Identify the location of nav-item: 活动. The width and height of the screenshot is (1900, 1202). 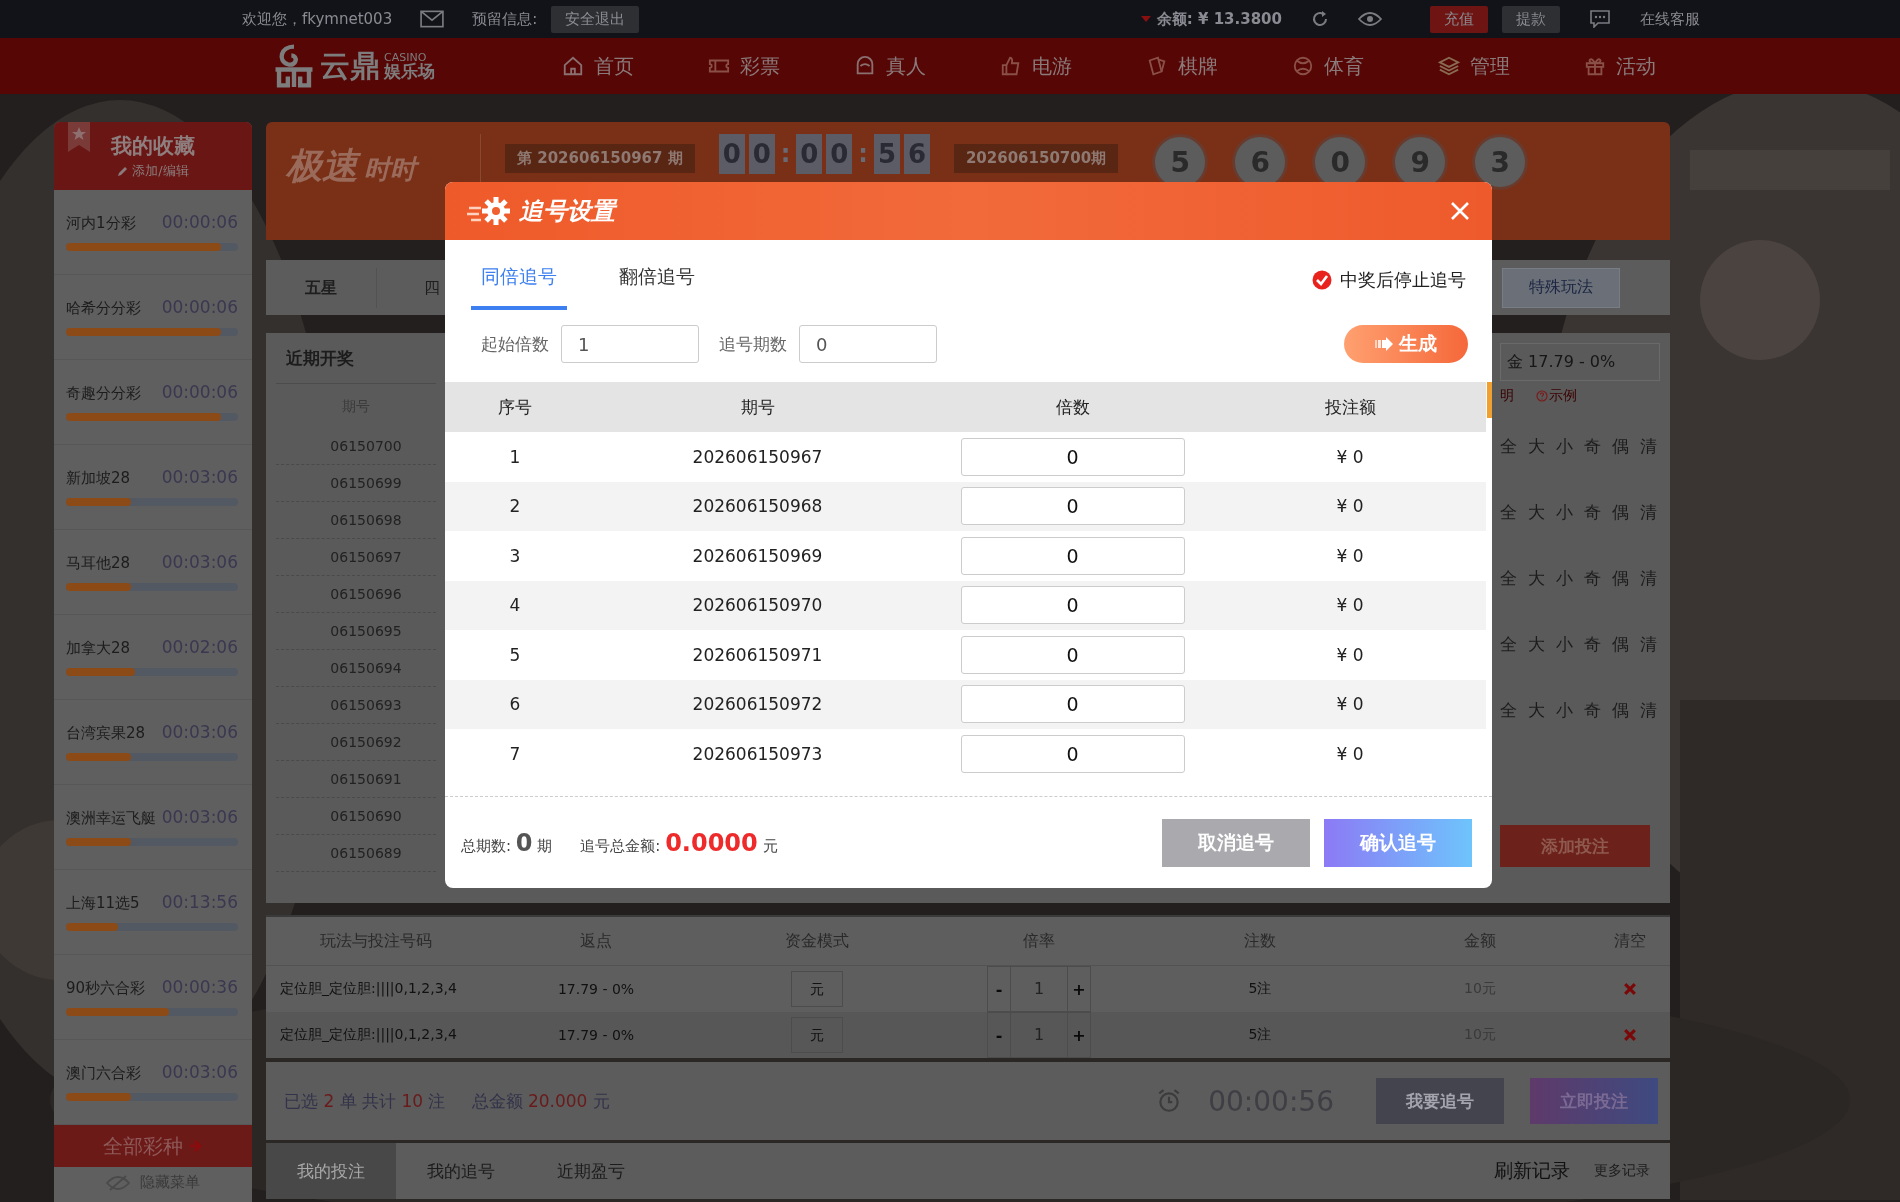
(1657, 66).